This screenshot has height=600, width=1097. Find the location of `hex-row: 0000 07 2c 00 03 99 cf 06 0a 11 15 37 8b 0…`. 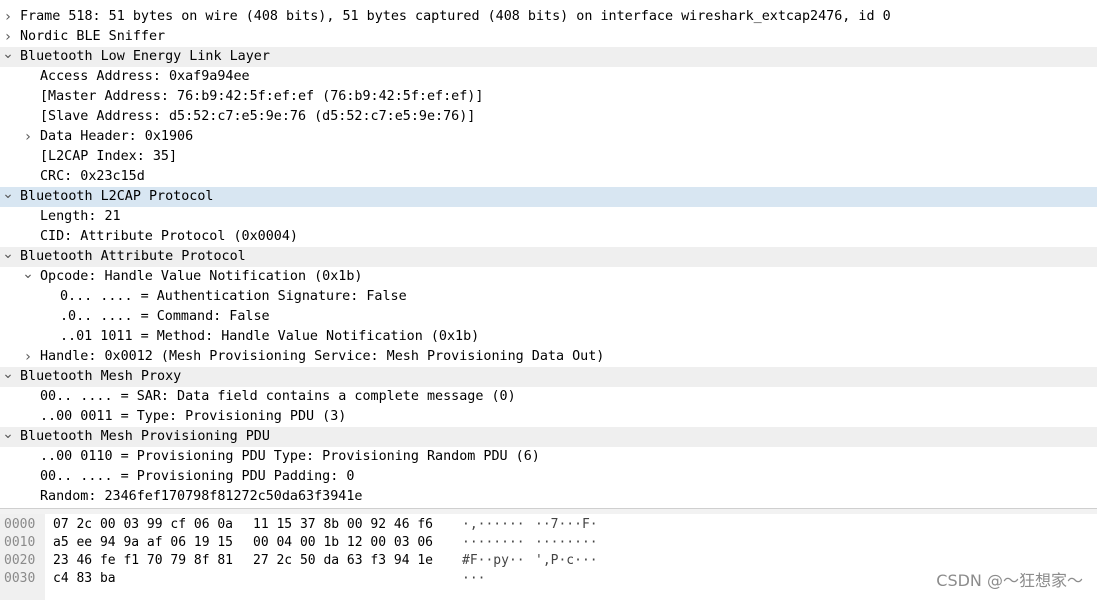

hex-row: 0000 07 2c 00 03 99 cf 06 0a 11 15 37 8b 0… is located at coordinates (548, 525).